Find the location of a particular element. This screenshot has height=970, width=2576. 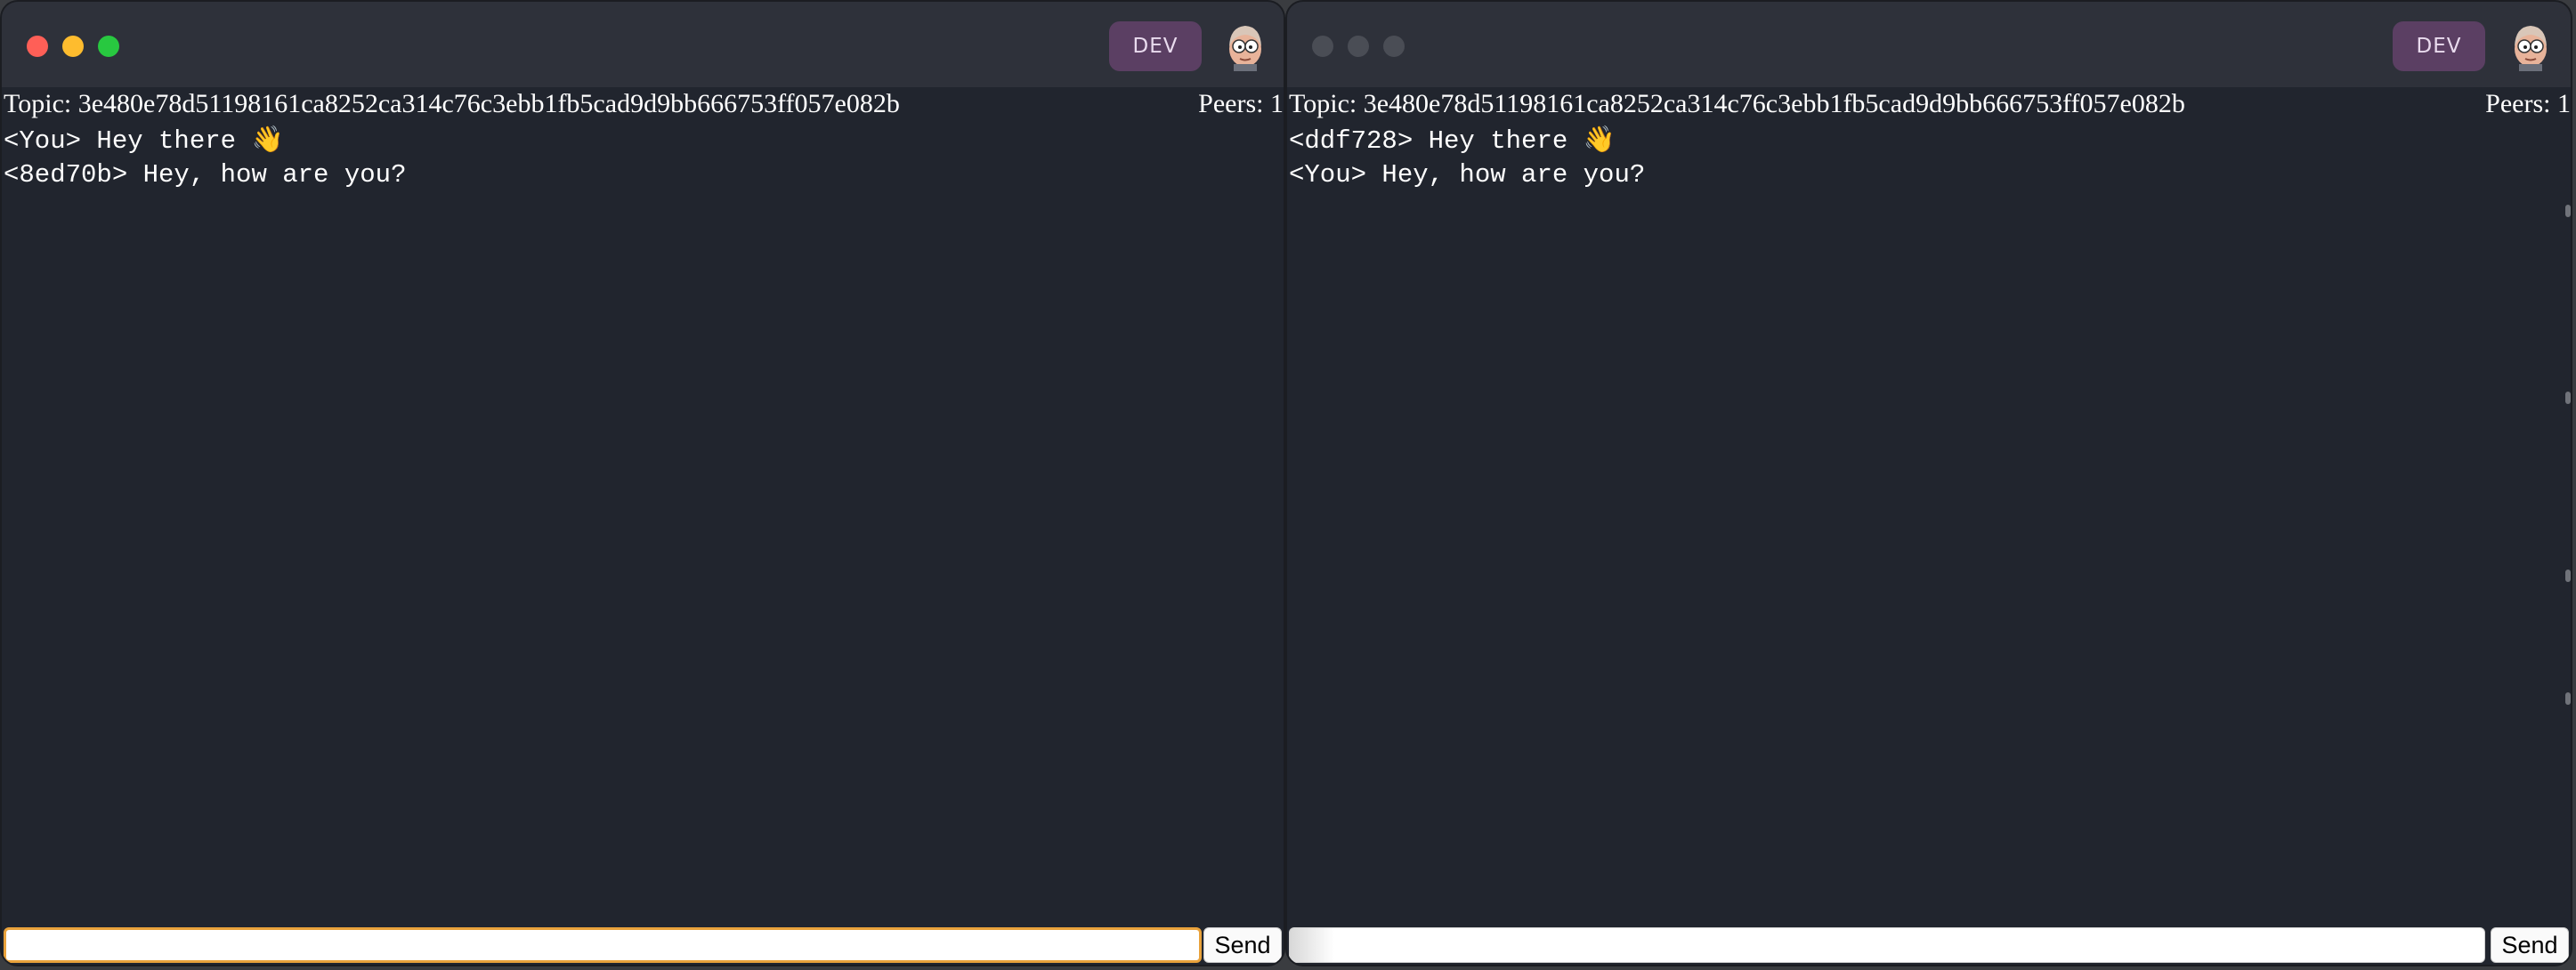

message-line: <You> Hey, how are you? is located at coordinates (1467, 175).